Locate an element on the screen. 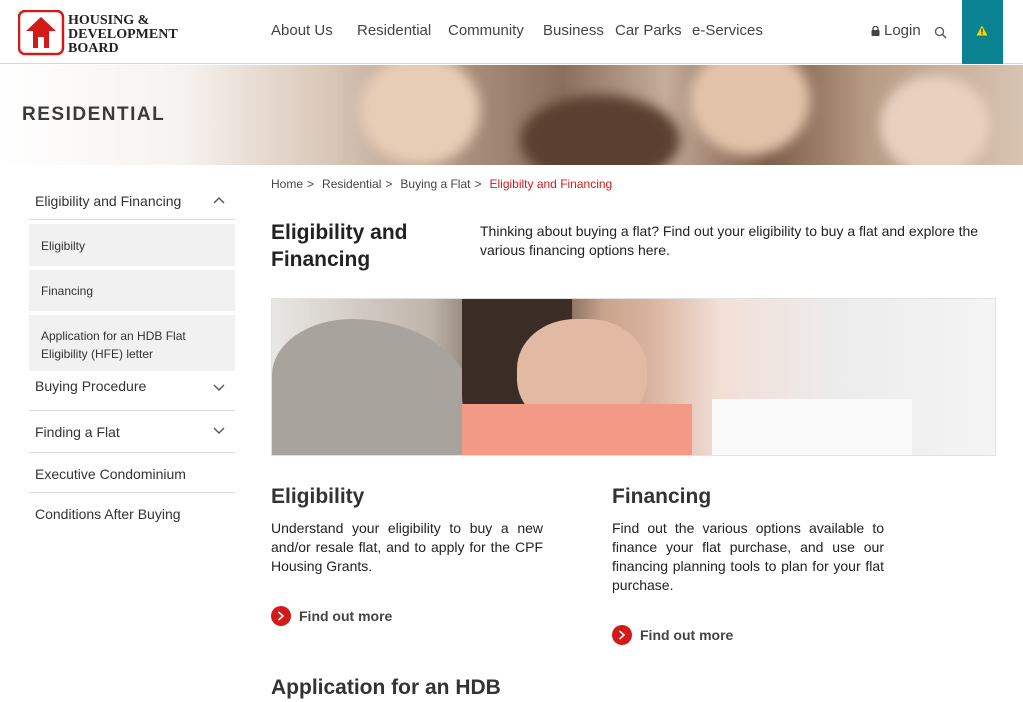 The width and height of the screenshot is (1023, 702). nav-business: Business is located at coordinates (573, 30).